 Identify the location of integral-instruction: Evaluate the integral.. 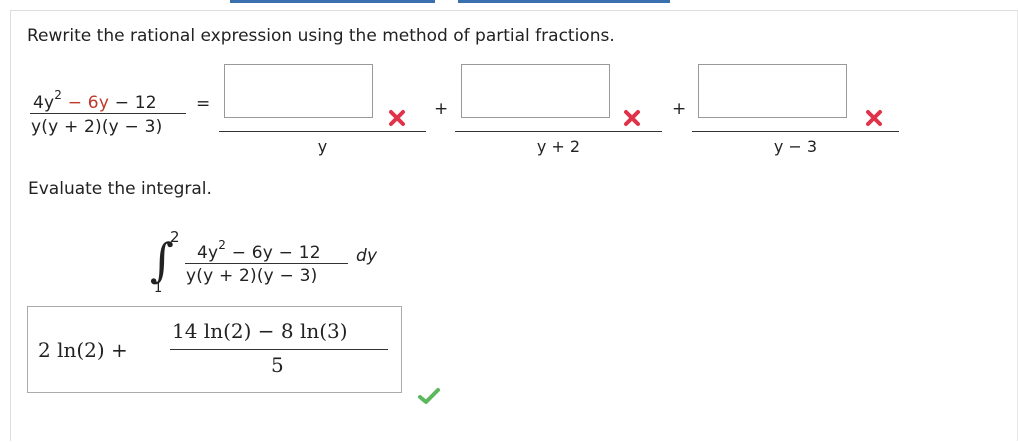
(120, 189).